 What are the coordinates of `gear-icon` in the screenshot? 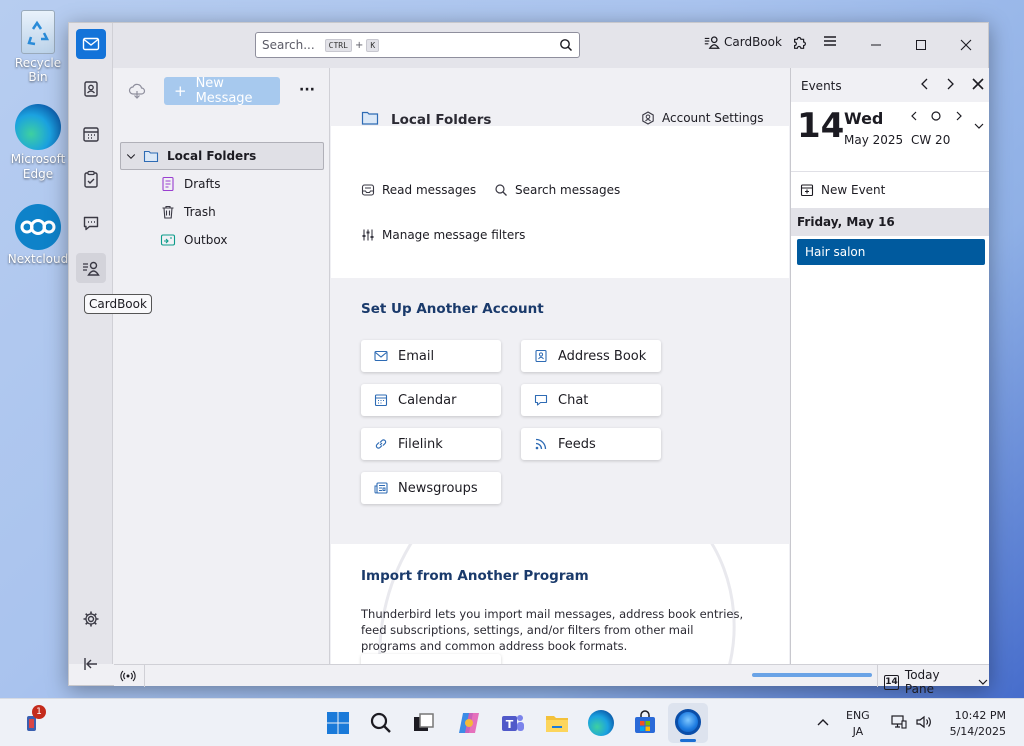 It's located at (91, 619).